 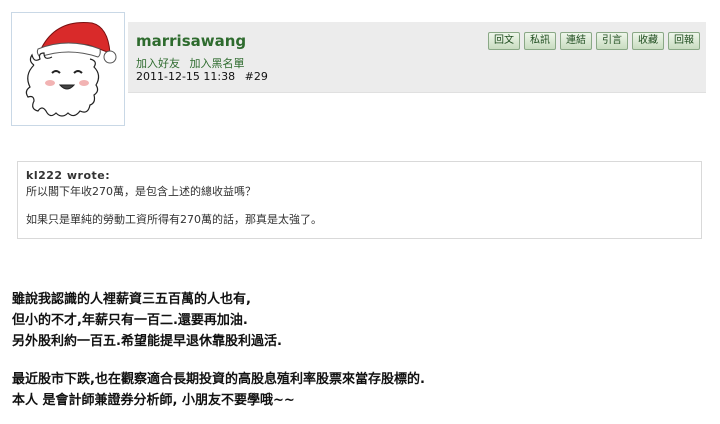 I want to click on username-link: marrisawang, so click(x=191, y=41).